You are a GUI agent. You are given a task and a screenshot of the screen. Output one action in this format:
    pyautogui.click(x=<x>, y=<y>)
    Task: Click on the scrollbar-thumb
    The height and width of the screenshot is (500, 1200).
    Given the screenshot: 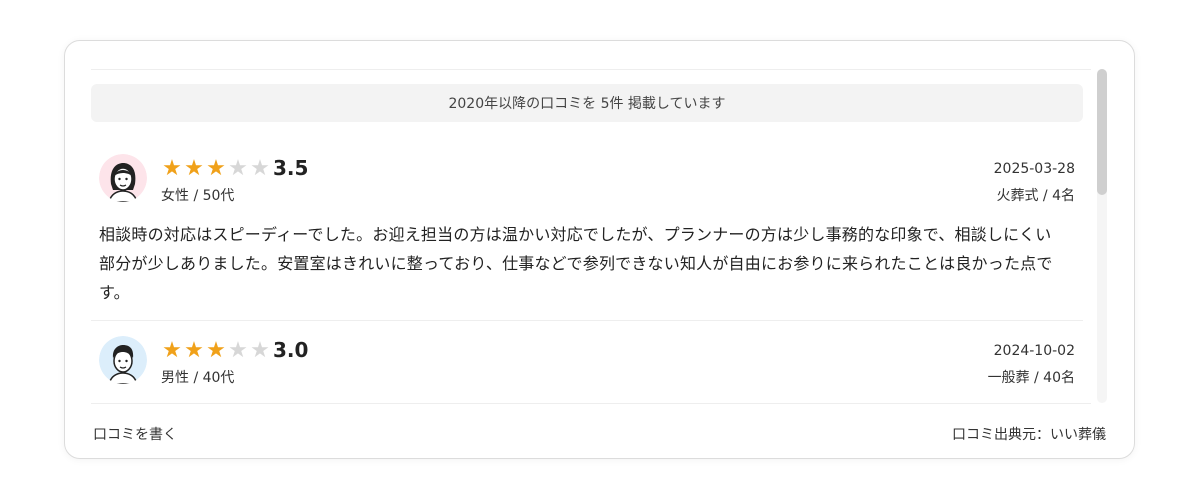 What is the action you would take?
    pyautogui.click(x=1102, y=132)
    